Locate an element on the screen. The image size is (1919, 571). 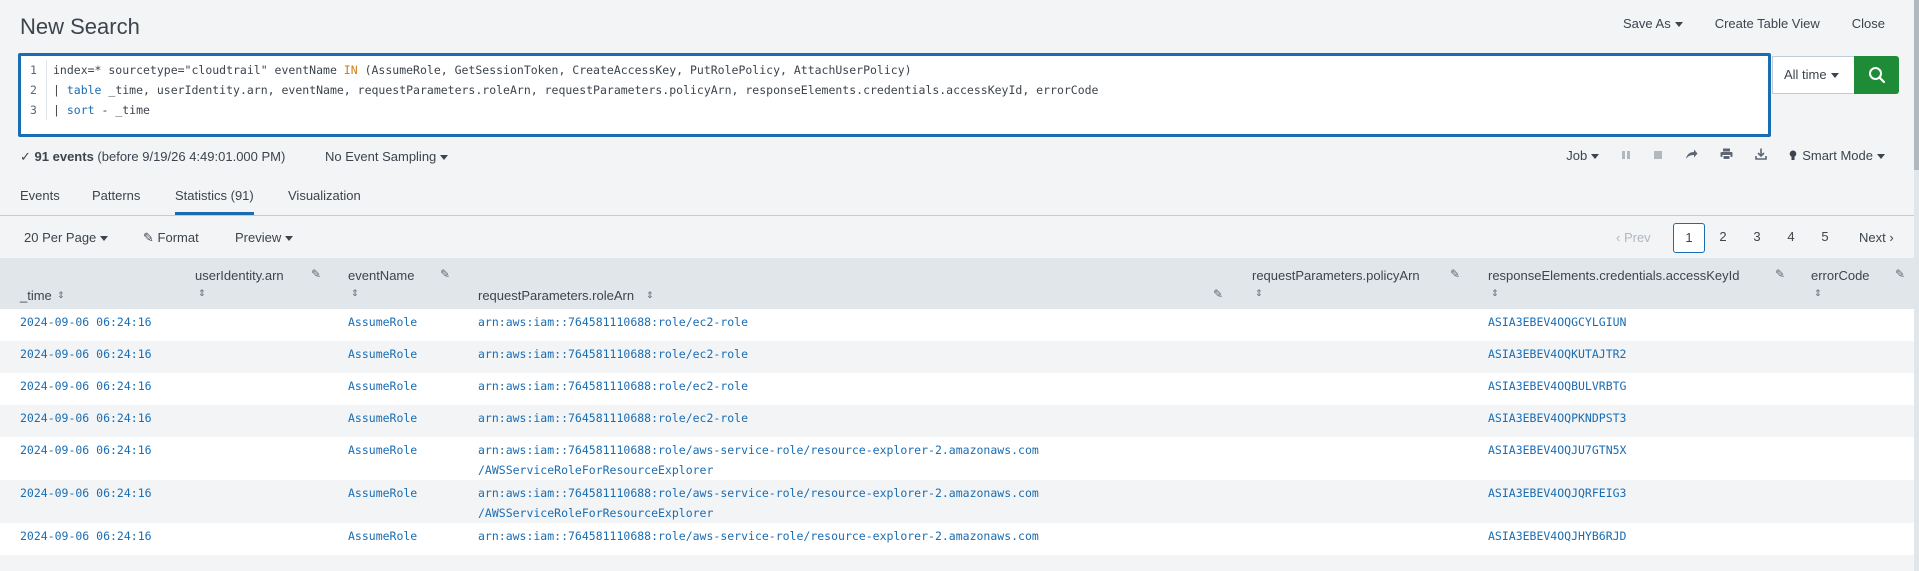
query-token: IN is located at coordinates (350, 70).